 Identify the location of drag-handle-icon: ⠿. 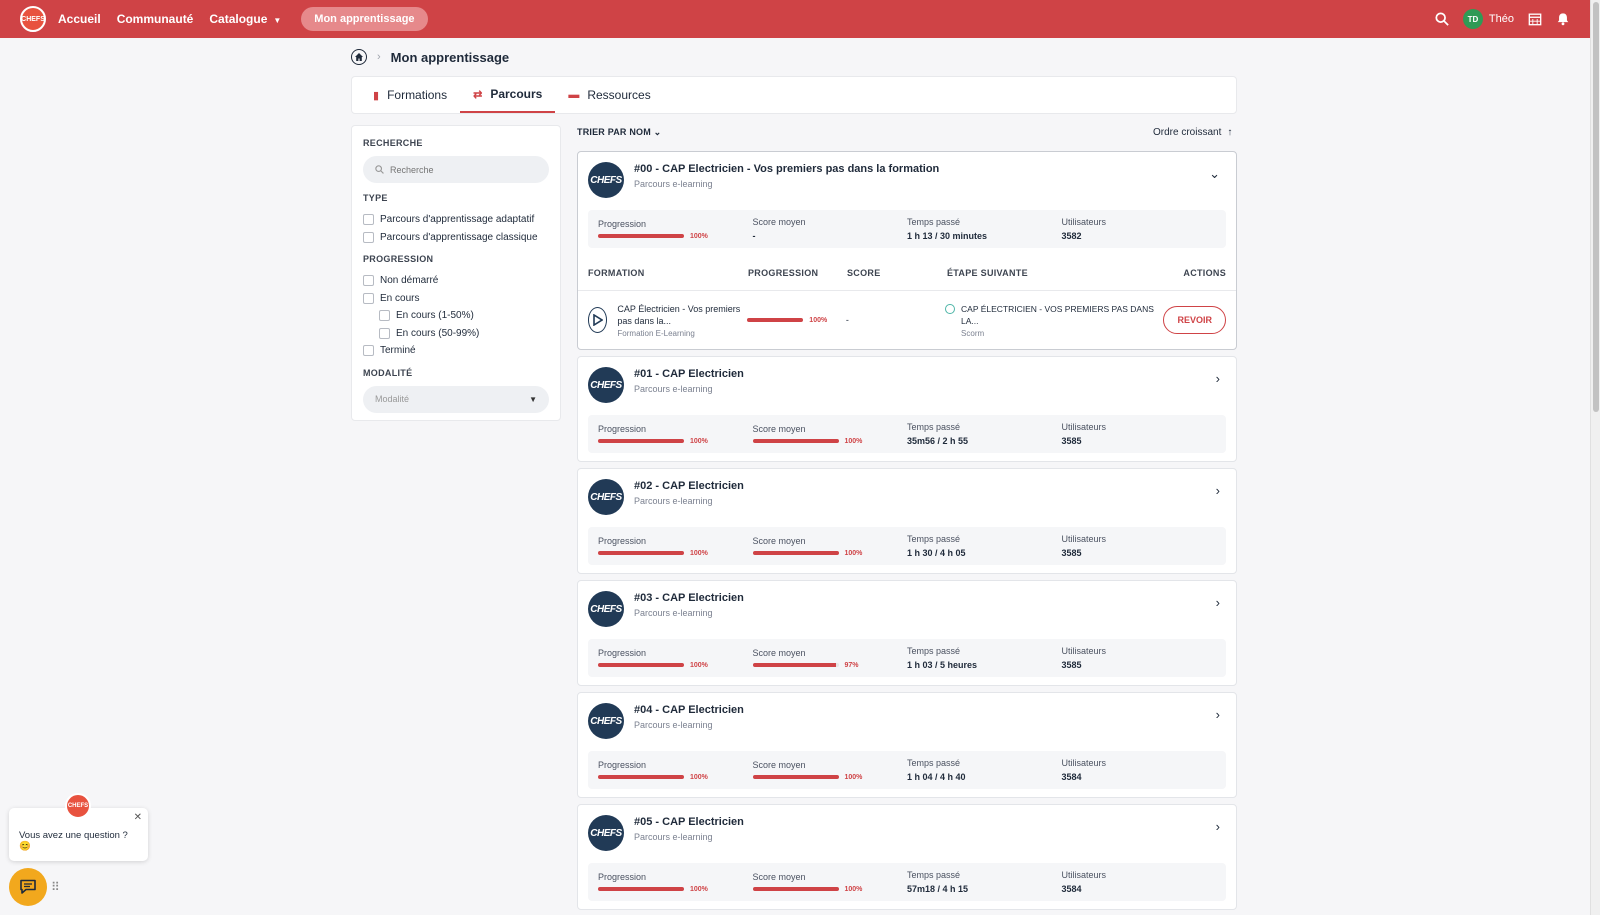
(55, 887).